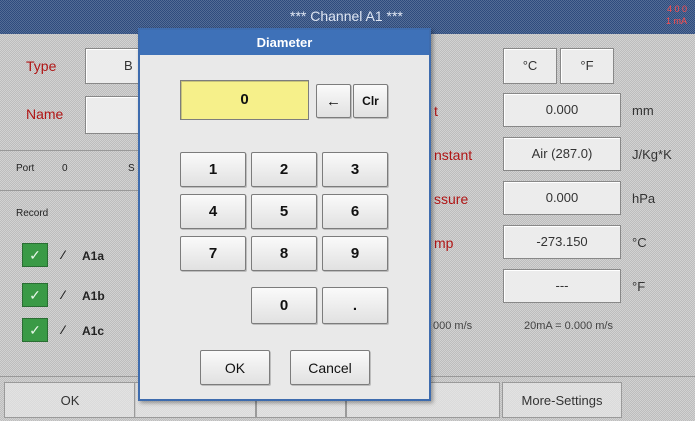  What do you see at coordinates (93, 331) in the screenshot?
I see `channel-a1c-label: A1c` at bounding box center [93, 331].